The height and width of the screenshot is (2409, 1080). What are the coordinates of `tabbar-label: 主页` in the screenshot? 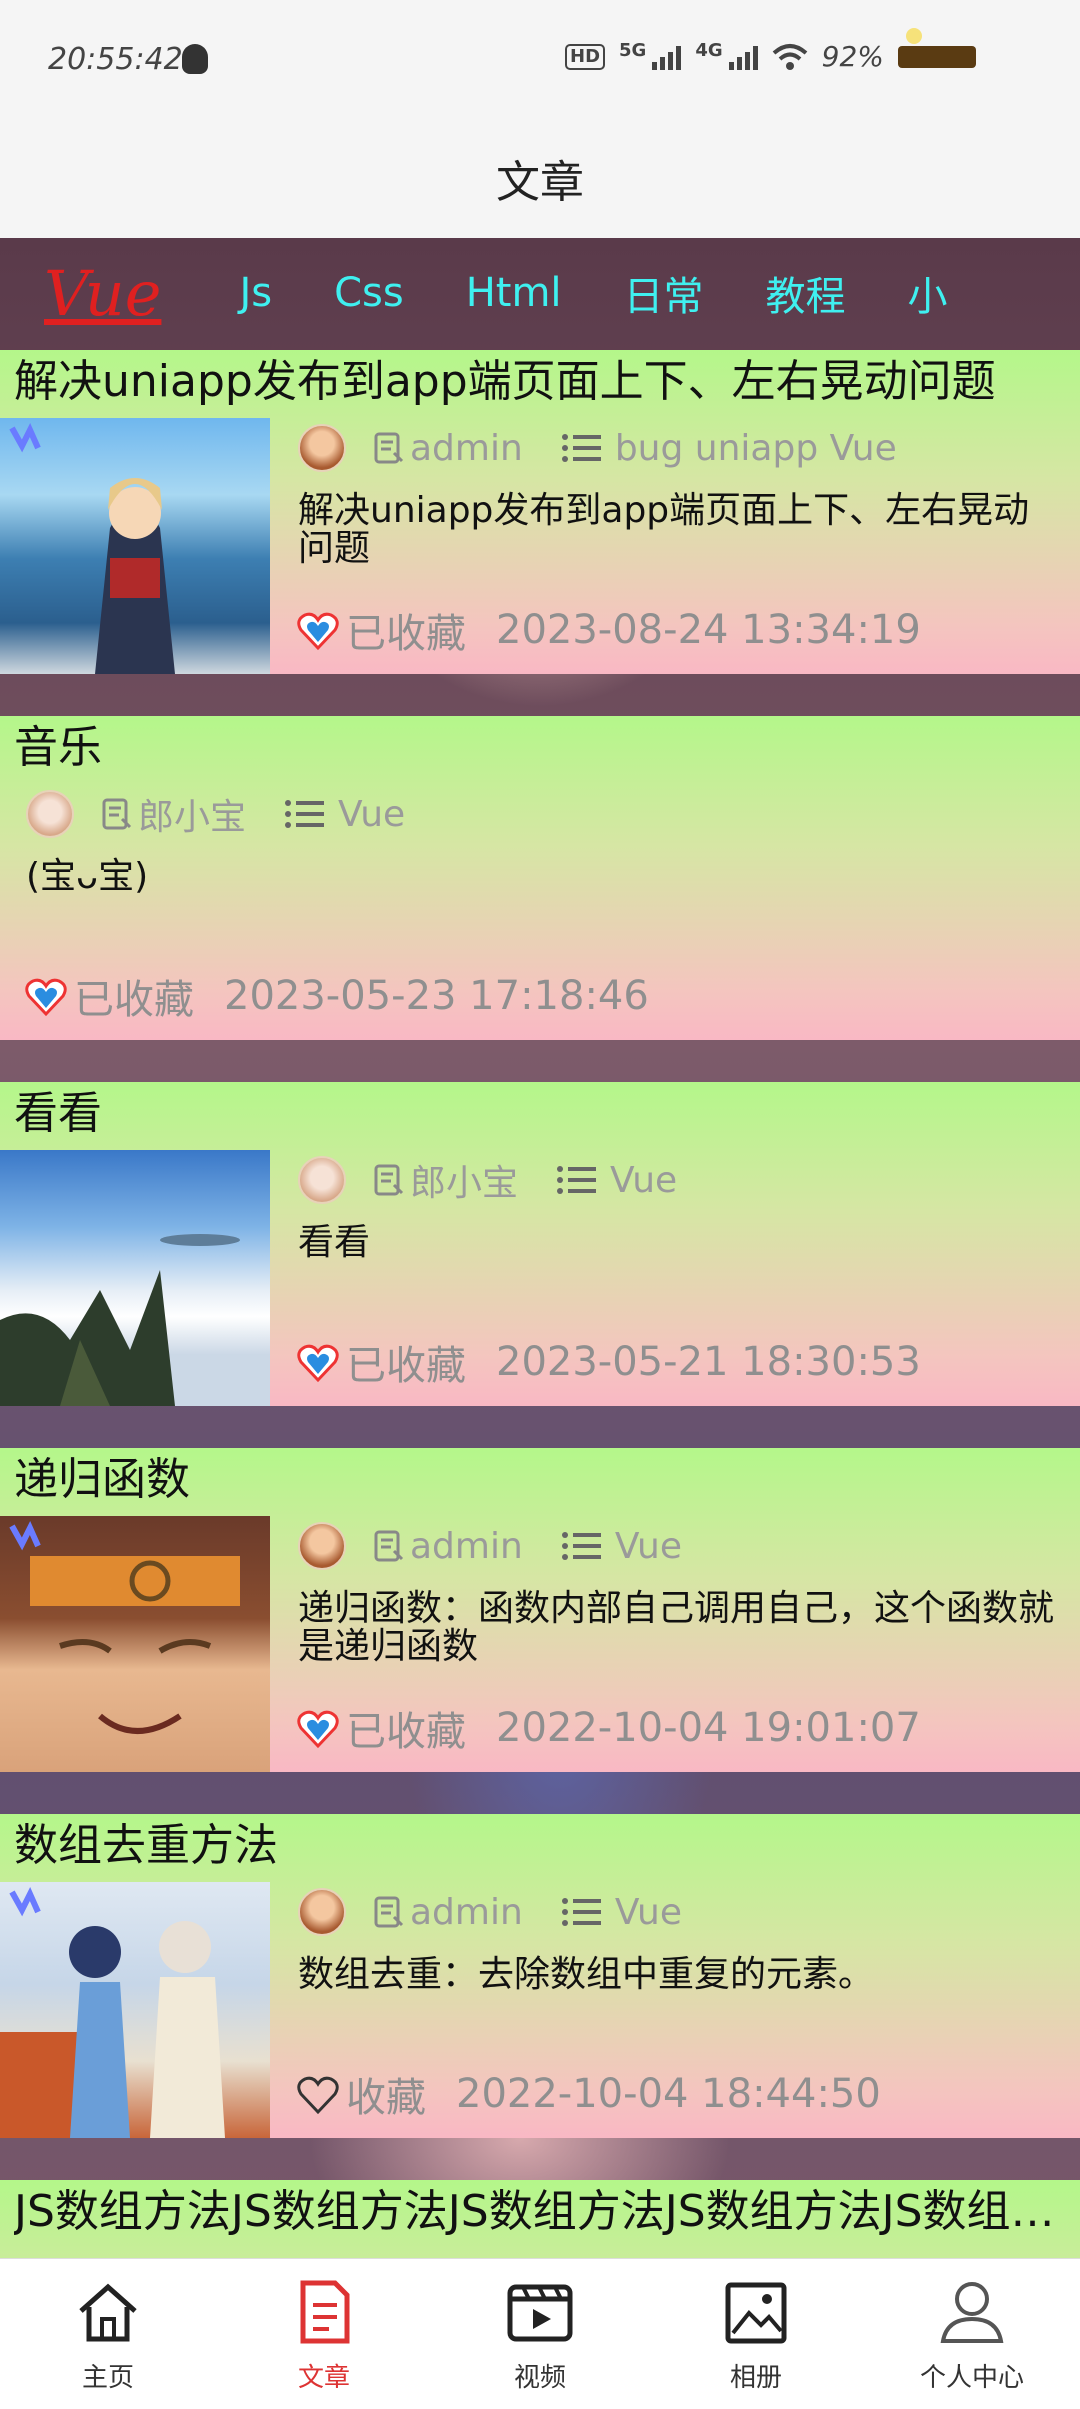 It's located at (107, 2378).